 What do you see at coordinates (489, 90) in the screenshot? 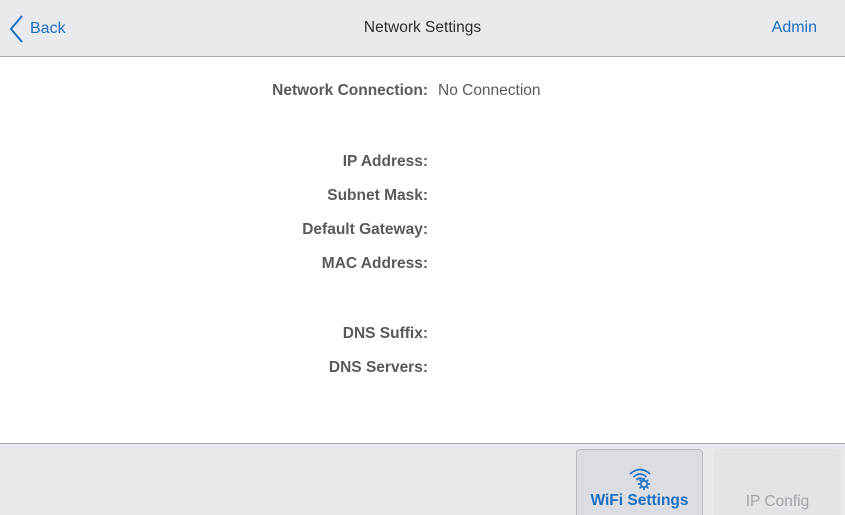
I see `network-connection-value: No Connection` at bounding box center [489, 90].